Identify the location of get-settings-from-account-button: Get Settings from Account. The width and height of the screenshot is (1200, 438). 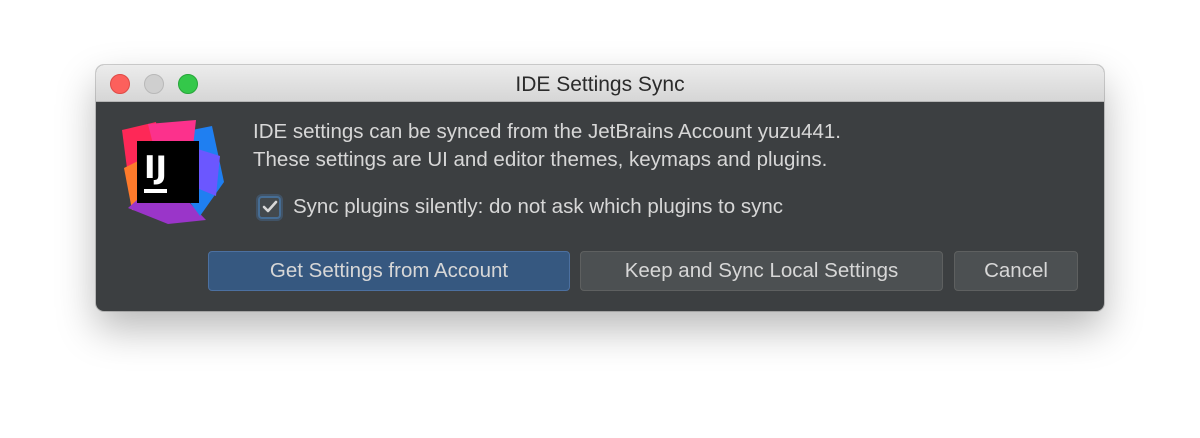
(389, 271).